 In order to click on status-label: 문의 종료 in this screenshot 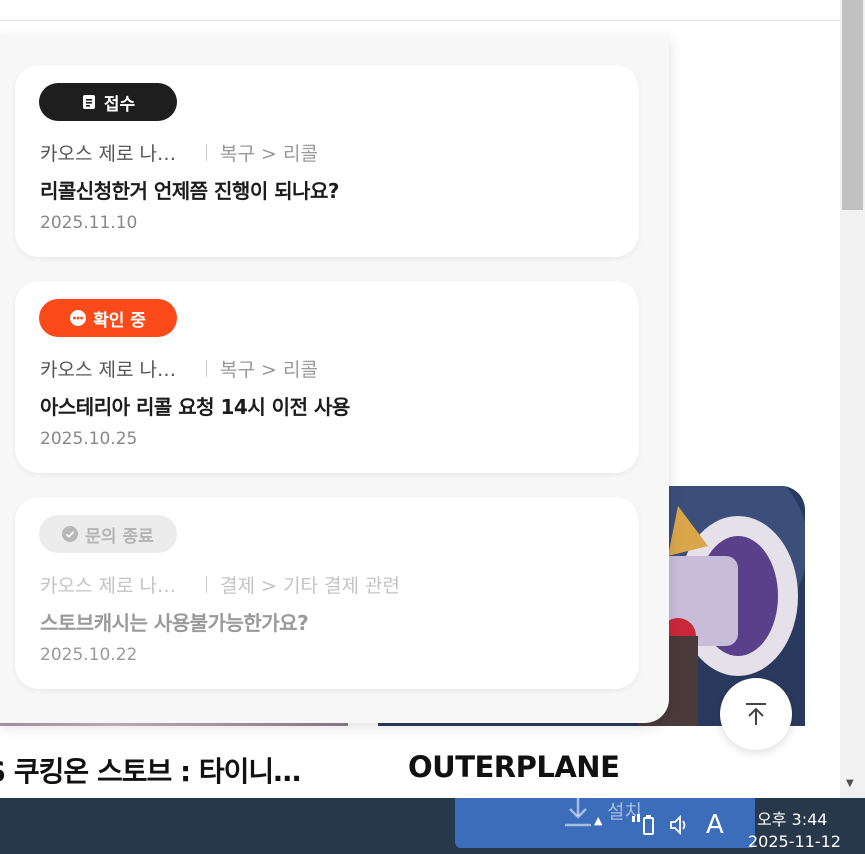, I will do `click(119, 536)`.